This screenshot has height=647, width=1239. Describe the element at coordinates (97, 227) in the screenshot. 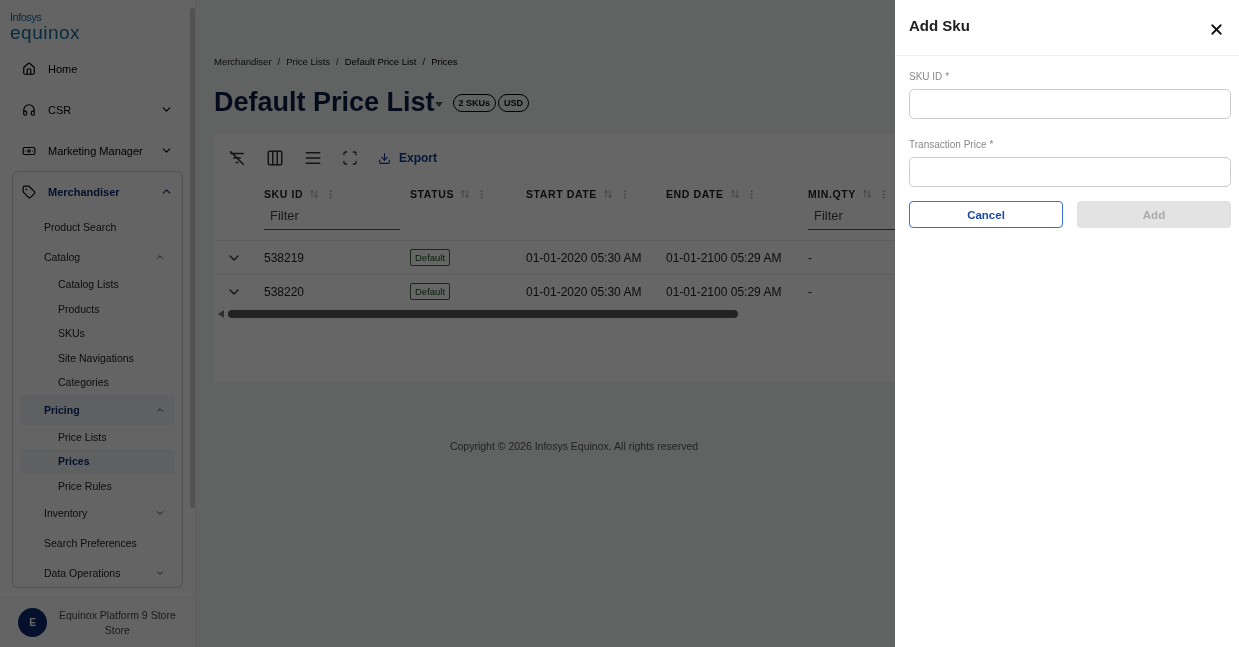

I see `sidebar-subitem: Product Search` at that location.